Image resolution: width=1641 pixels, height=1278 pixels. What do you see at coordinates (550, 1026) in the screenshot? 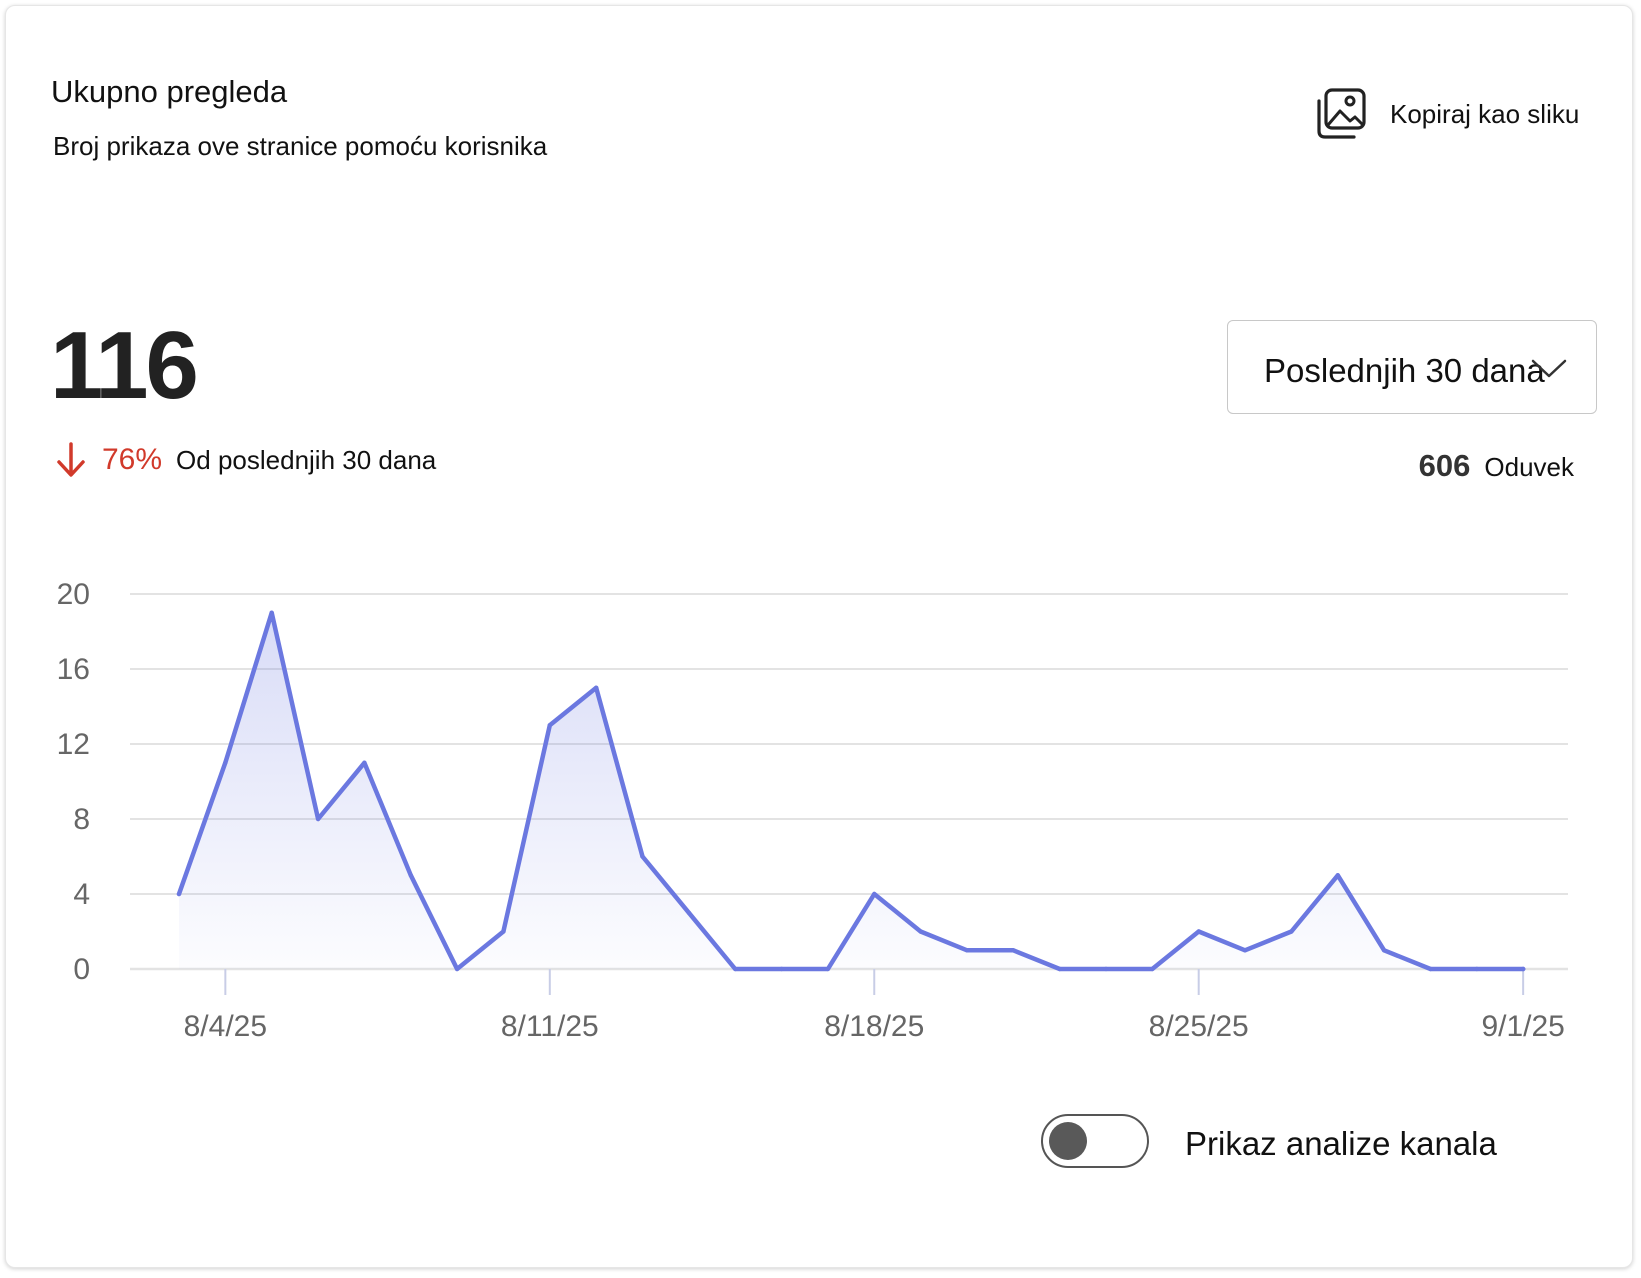
I see `x-tick-label: 8/11/25` at bounding box center [550, 1026].